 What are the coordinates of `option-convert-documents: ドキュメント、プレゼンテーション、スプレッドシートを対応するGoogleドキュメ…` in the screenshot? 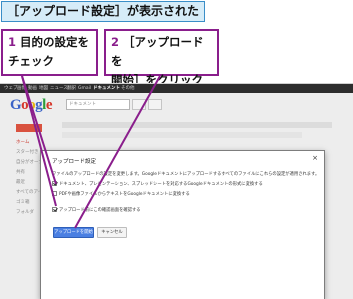 It's located at (157, 184).